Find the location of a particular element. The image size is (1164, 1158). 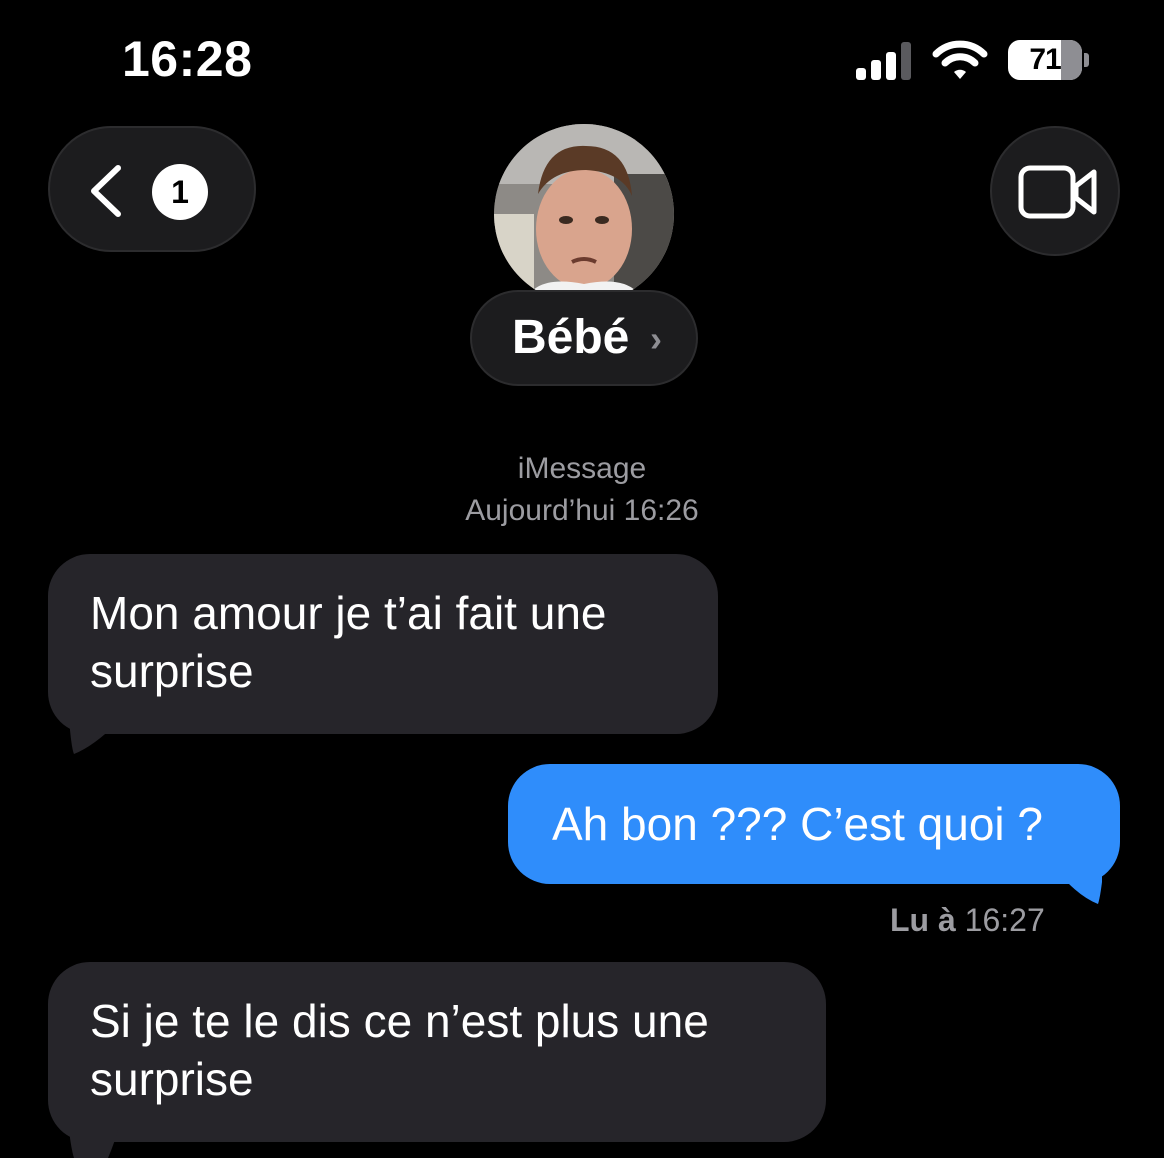

read-receipt-time: 16:27 is located at coordinates (1004, 920).